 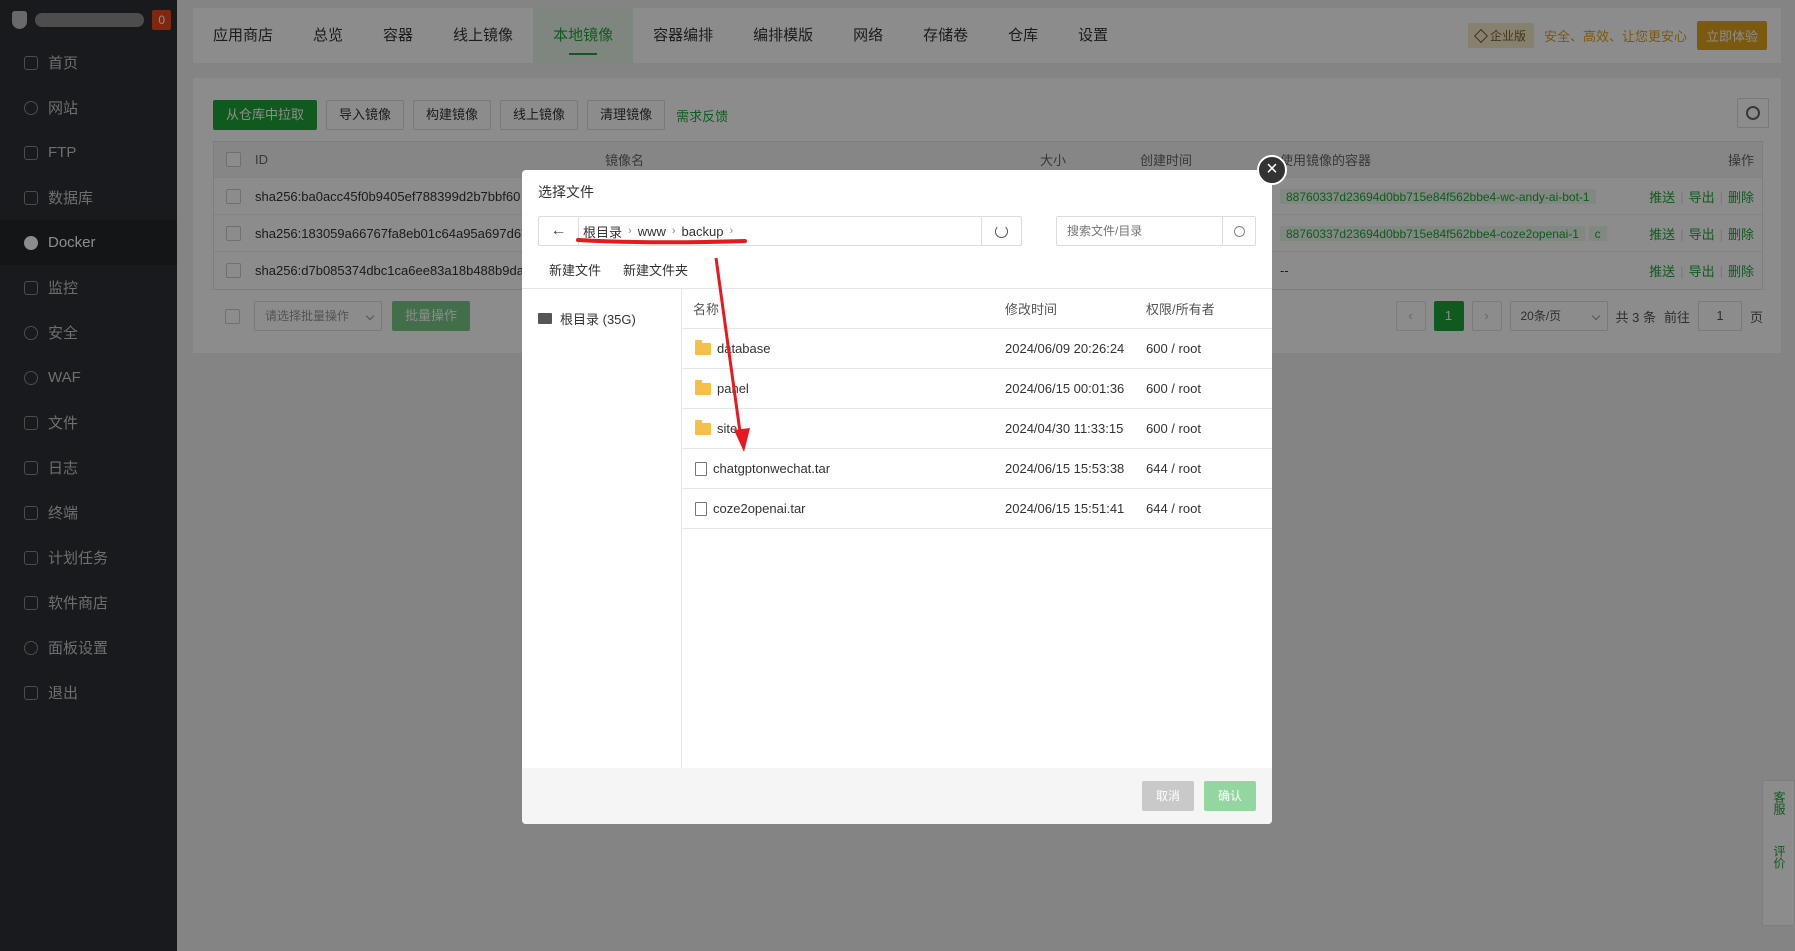 I want to click on breadcrumb-backup: backup, so click(x=703, y=231).